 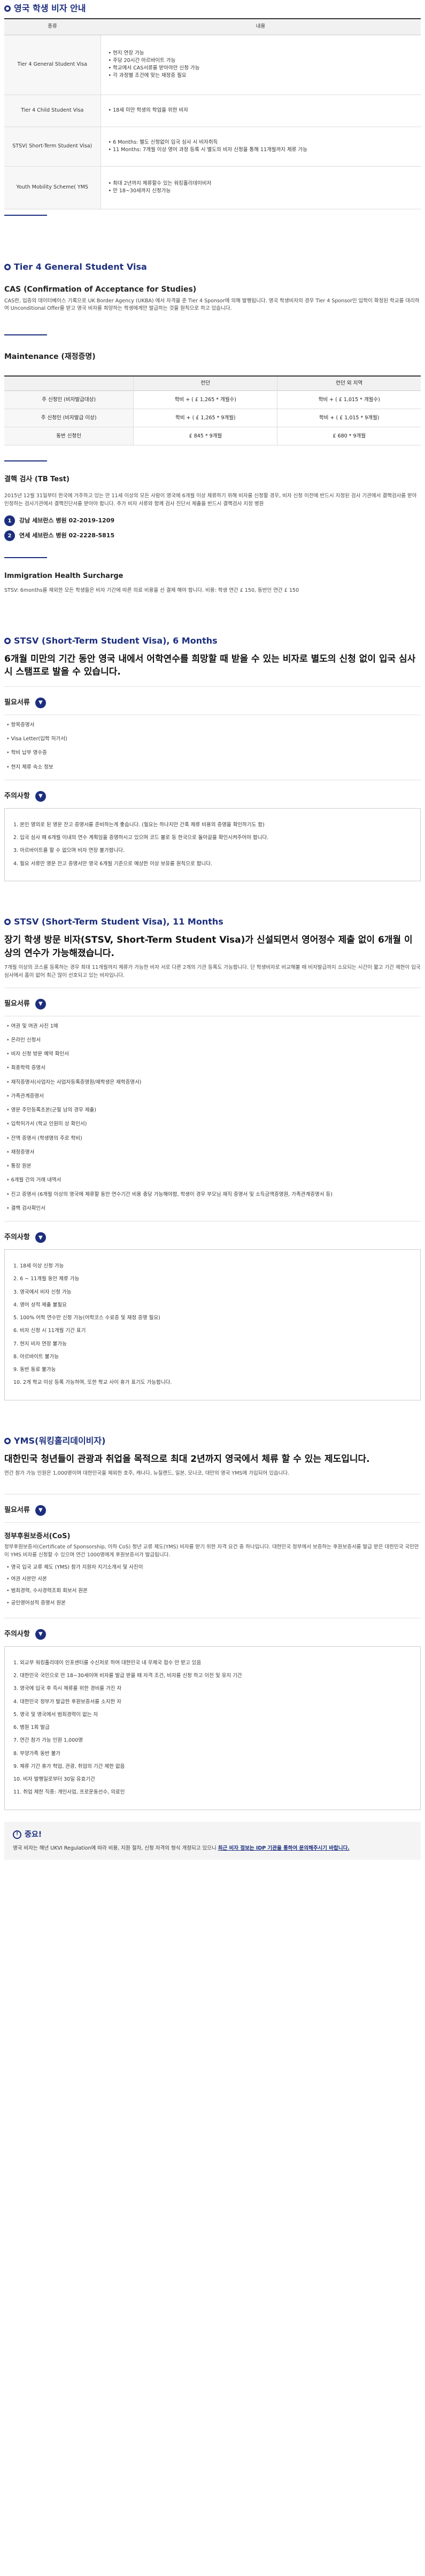 I want to click on list-item: 6개월 간의 거래 내역서, so click(x=213, y=1180).